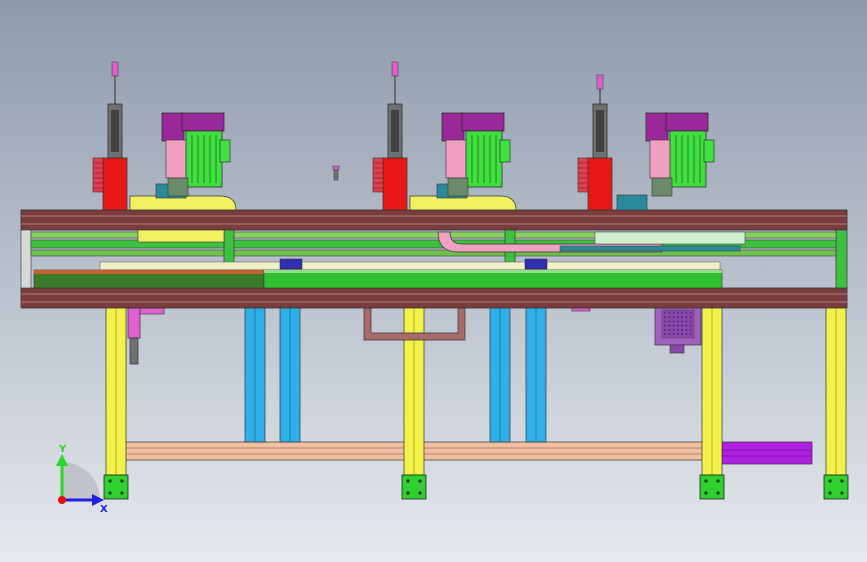  What do you see at coordinates (104, 509) in the screenshot?
I see `x-axis-label: X` at bounding box center [104, 509].